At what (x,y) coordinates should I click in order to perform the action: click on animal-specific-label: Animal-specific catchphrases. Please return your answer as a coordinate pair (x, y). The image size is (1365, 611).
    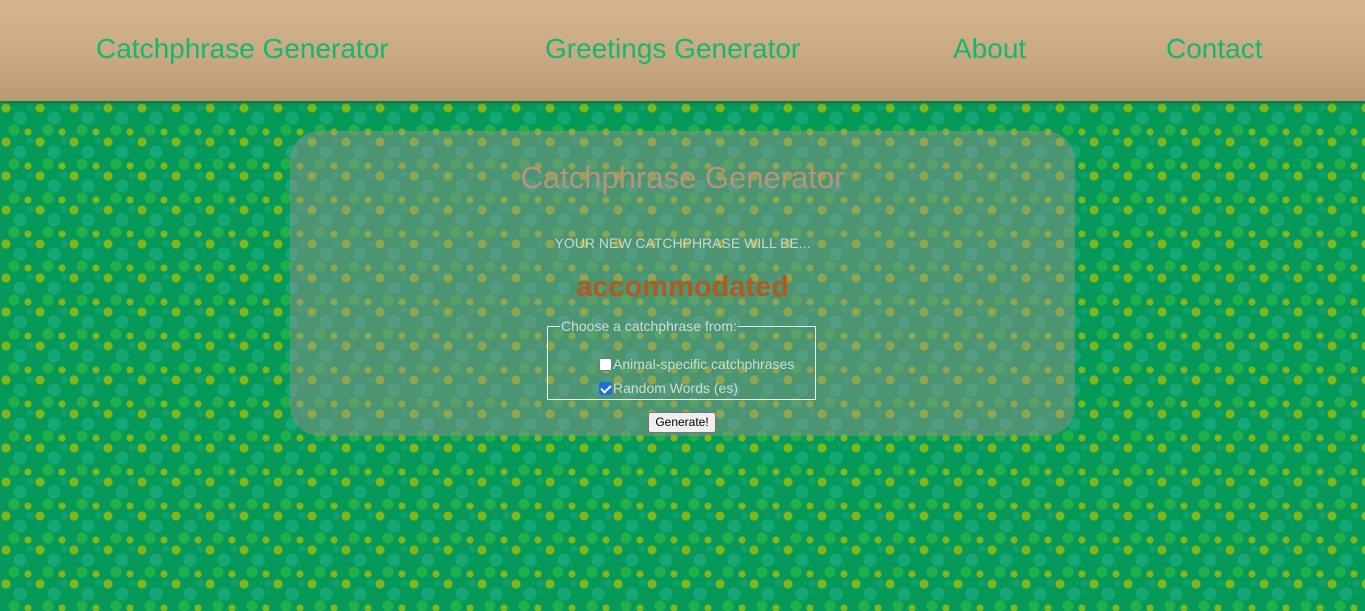
    Looking at the image, I should click on (704, 364).